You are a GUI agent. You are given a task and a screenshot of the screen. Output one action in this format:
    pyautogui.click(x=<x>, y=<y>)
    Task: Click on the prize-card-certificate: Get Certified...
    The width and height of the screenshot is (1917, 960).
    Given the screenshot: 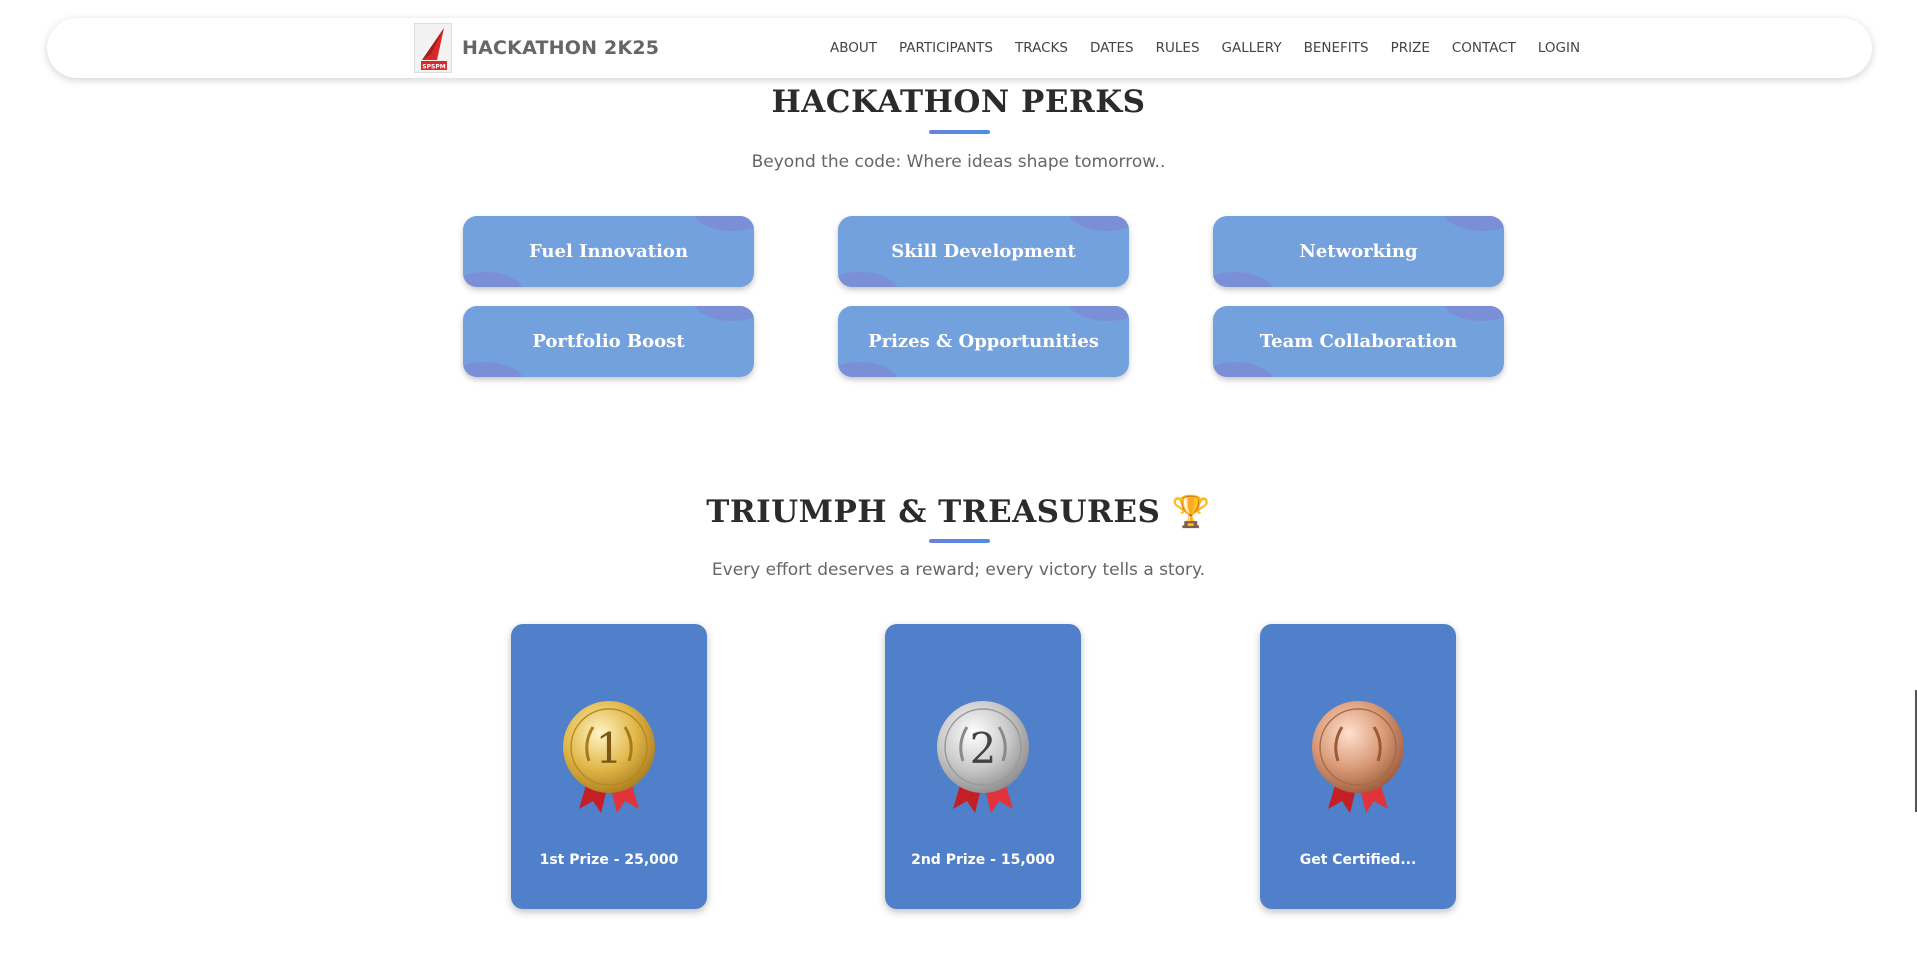 What is the action you would take?
    pyautogui.click(x=1358, y=766)
    